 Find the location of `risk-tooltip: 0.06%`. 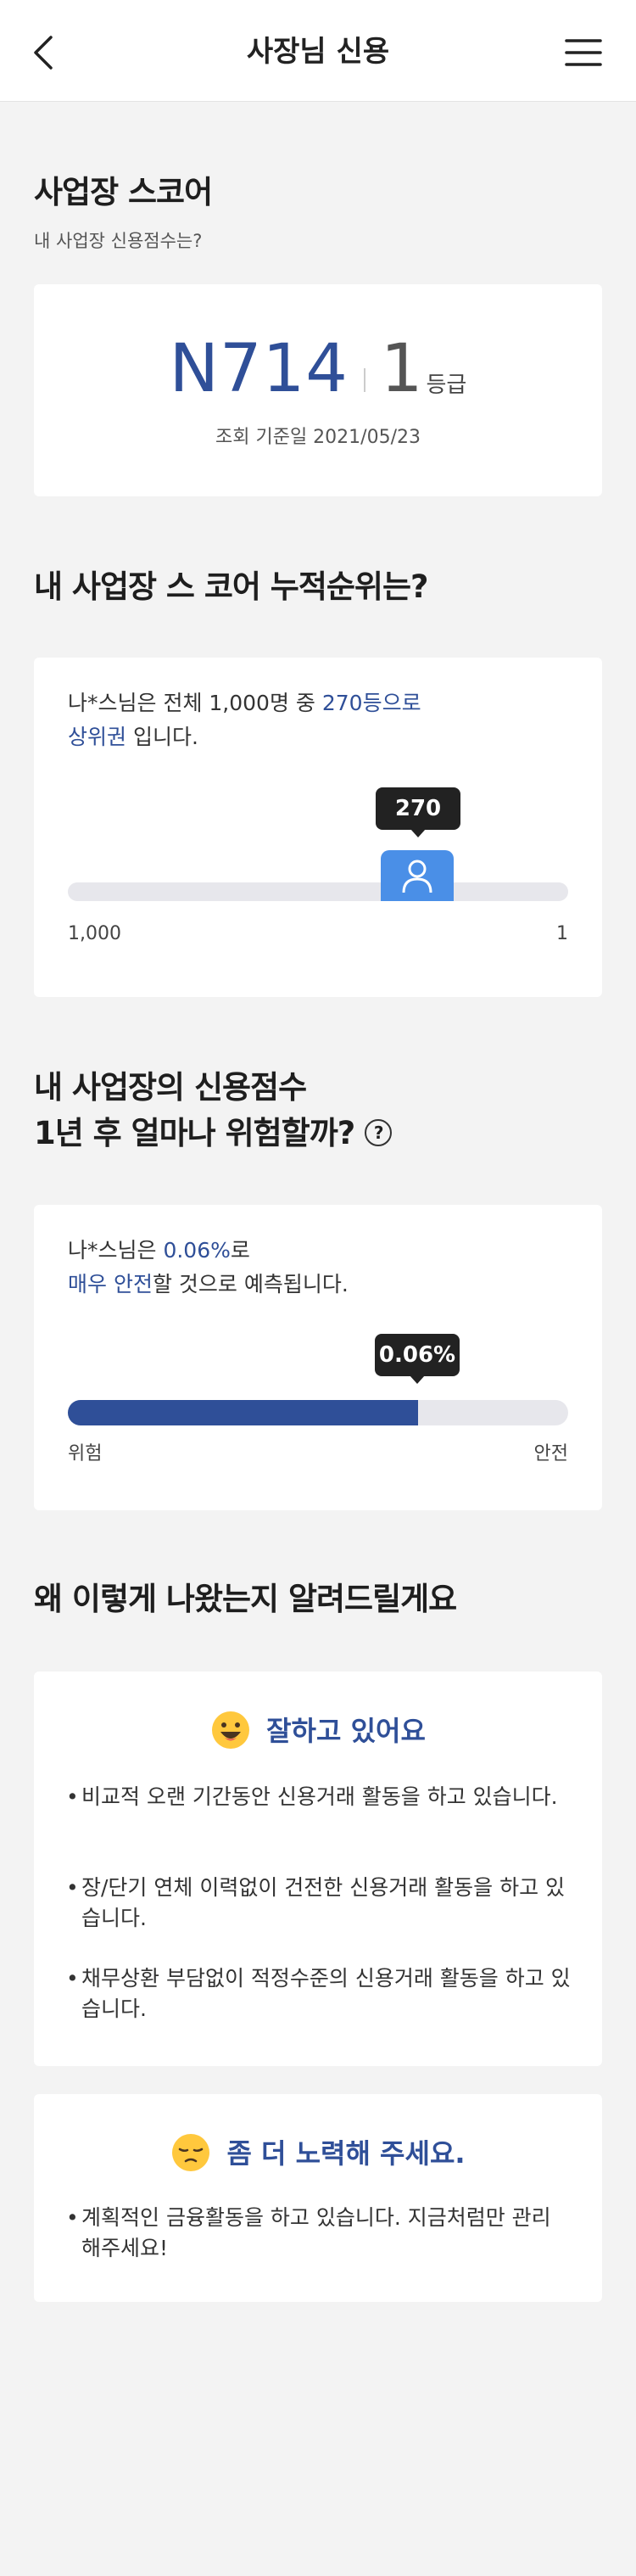

risk-tooltip: 0.06% is located at coordinates (417, 1359).